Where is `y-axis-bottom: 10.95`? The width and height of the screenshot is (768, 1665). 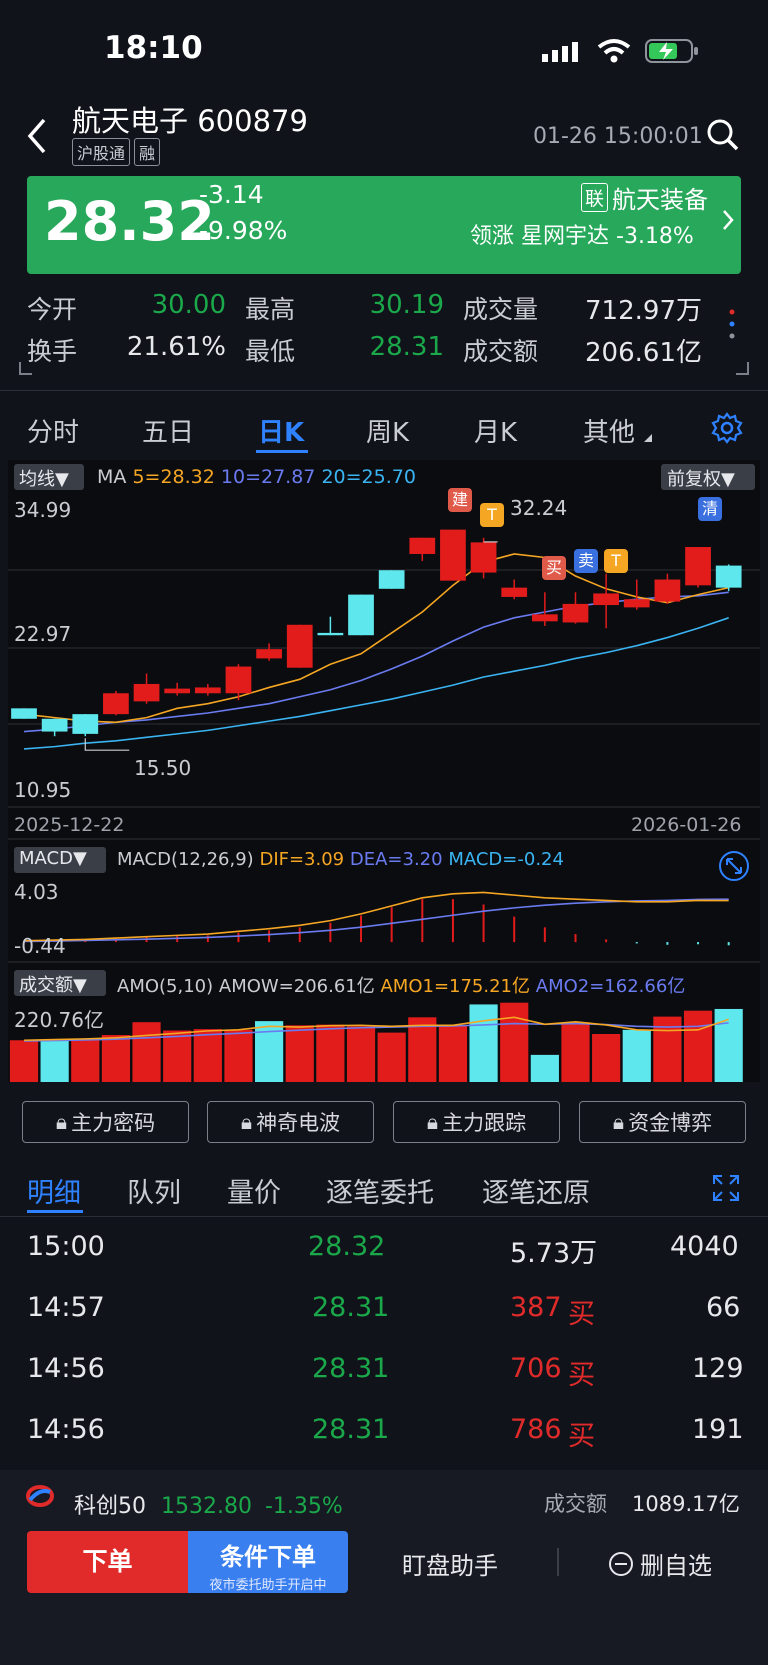 y-axis-bottom: 10.95 is located at coordinates (43, 790).